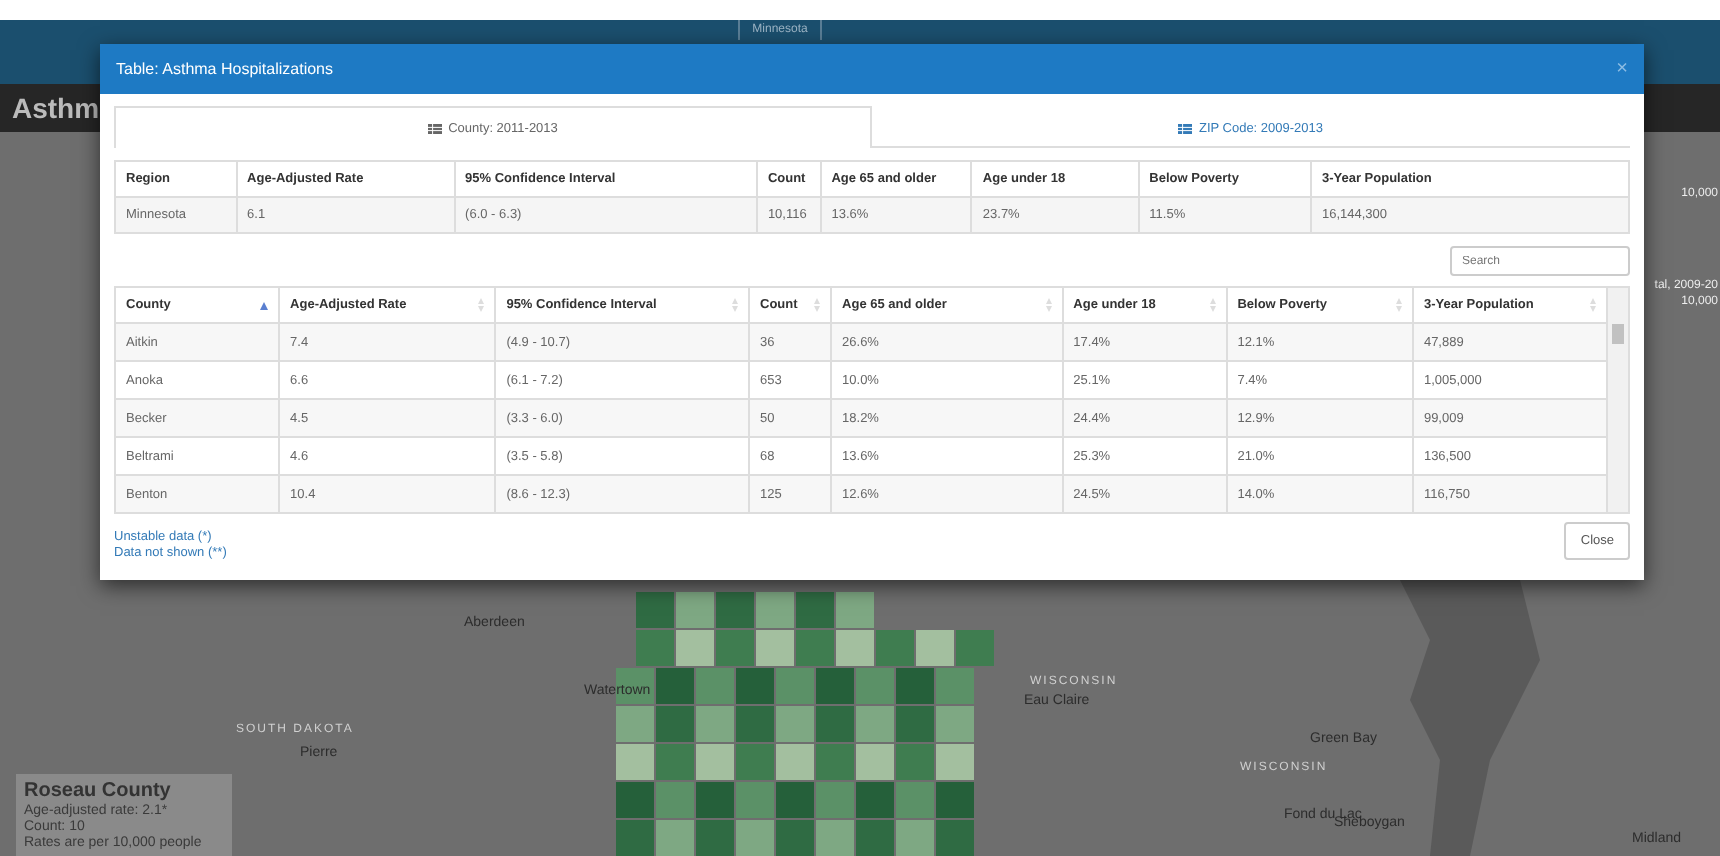 The width and height of the screenshot is (1720, 856). Describe the element at coordinates (224, 69) in the screenshot. I see `dialog-title: Table: Asthma Hospitalizations` at that location.